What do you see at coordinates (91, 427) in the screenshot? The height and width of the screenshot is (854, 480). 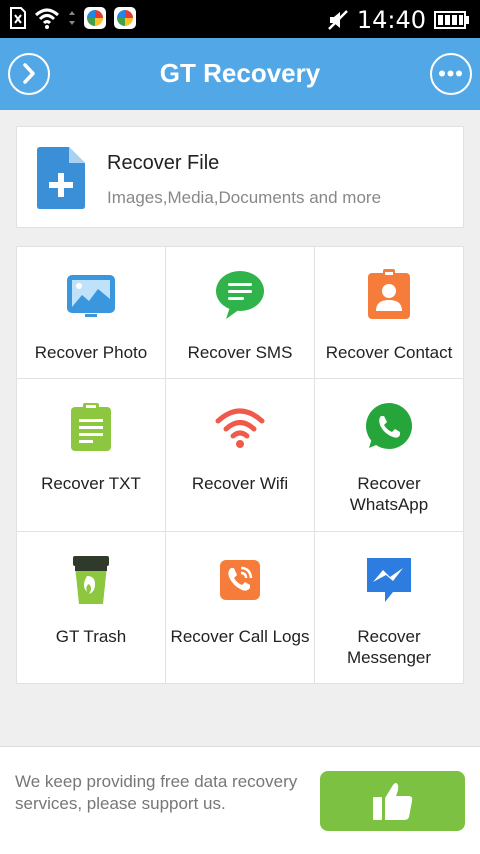 I see `clipboard-text-icon` at bounding box center [91, 427].